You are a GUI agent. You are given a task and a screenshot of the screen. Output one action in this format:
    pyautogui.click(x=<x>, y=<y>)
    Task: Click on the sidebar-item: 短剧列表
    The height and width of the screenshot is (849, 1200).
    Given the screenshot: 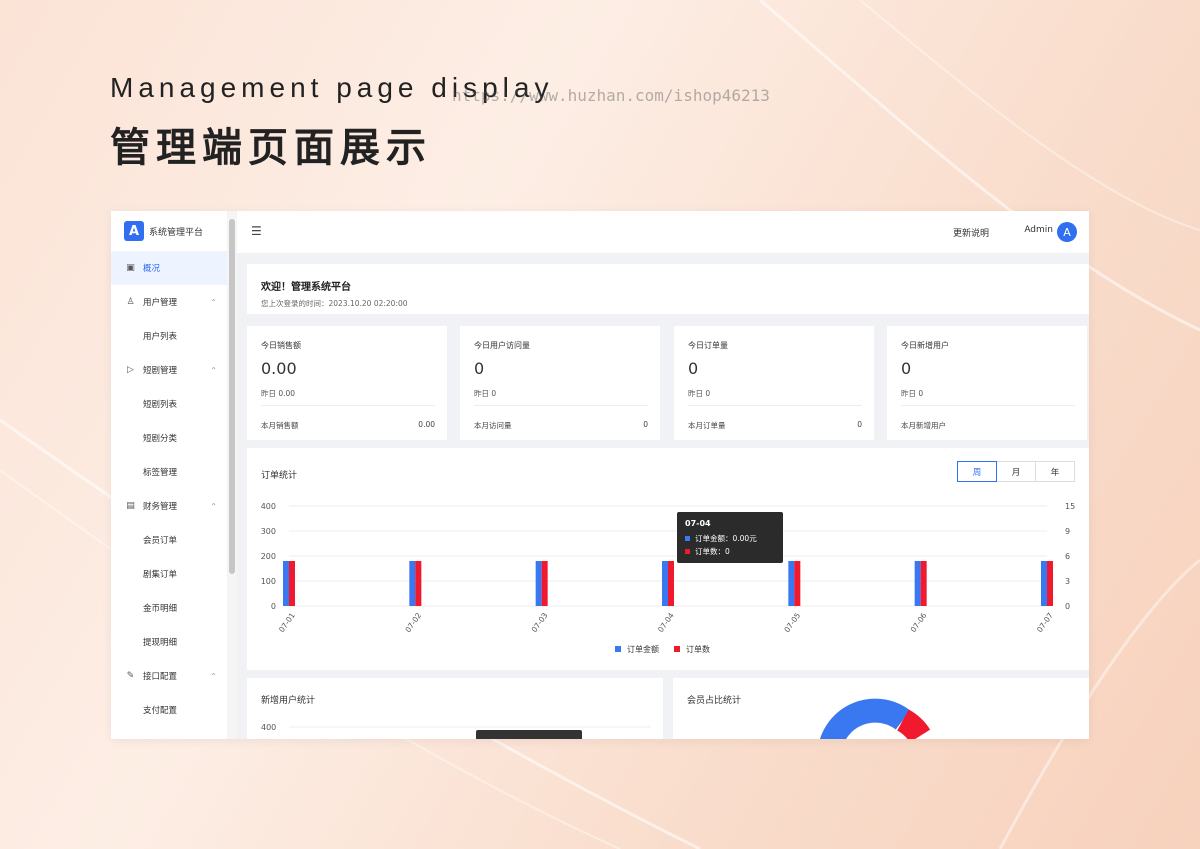 What is the action you would take?
    pyautogui.click(x=169, y=404)
    